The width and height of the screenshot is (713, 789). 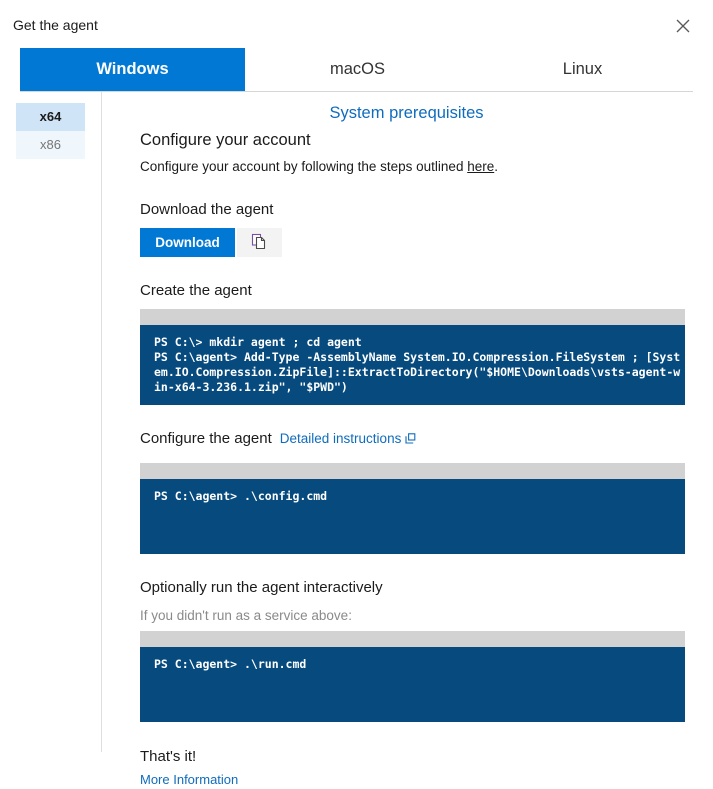 I want to click on platform-tabs: Windows macOS Linux, so click(x=356, y=70).